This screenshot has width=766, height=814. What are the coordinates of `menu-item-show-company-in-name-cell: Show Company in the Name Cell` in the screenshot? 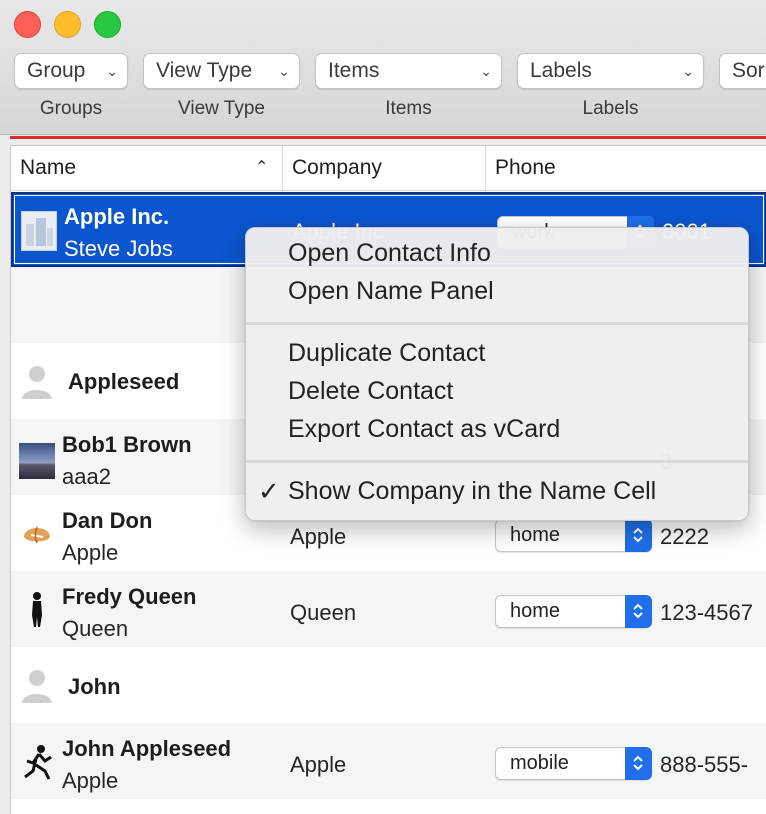 It's located at (472, 491).